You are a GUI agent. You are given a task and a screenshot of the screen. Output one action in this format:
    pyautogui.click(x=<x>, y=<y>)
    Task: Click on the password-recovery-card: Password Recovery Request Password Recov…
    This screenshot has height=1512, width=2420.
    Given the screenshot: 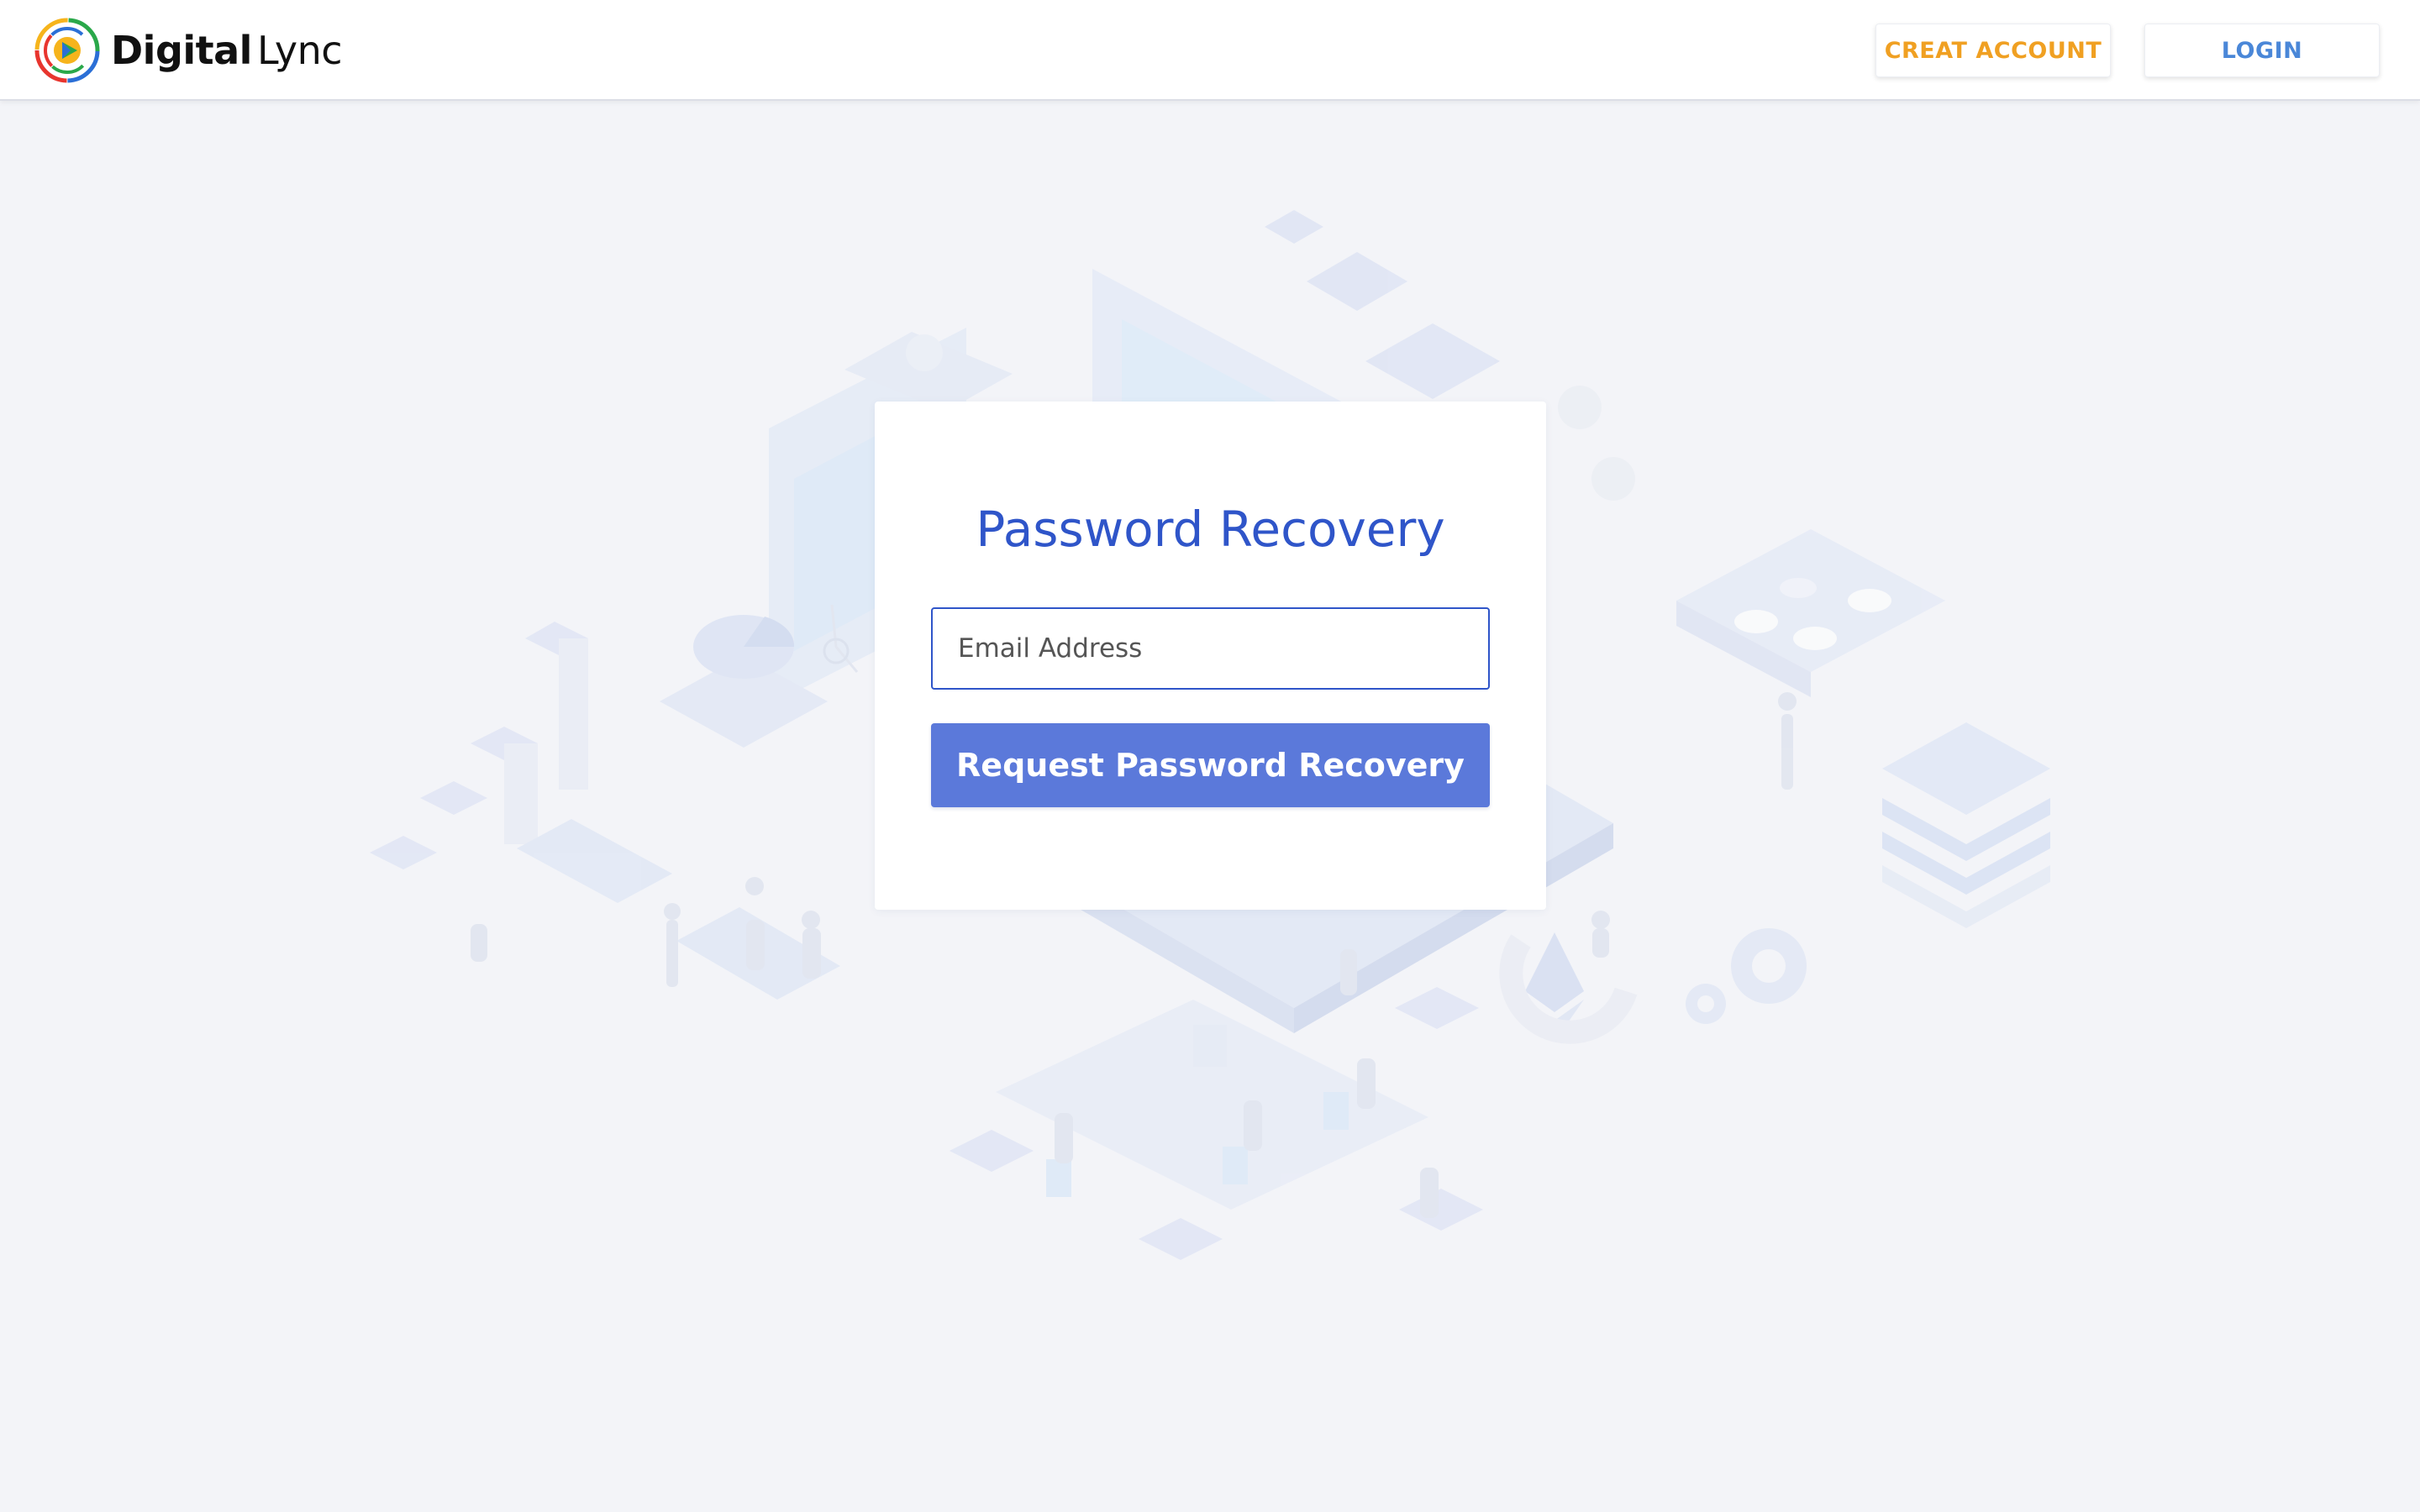 What is the action you would take?
    pyautogui.click(x=1210, y=656)
    